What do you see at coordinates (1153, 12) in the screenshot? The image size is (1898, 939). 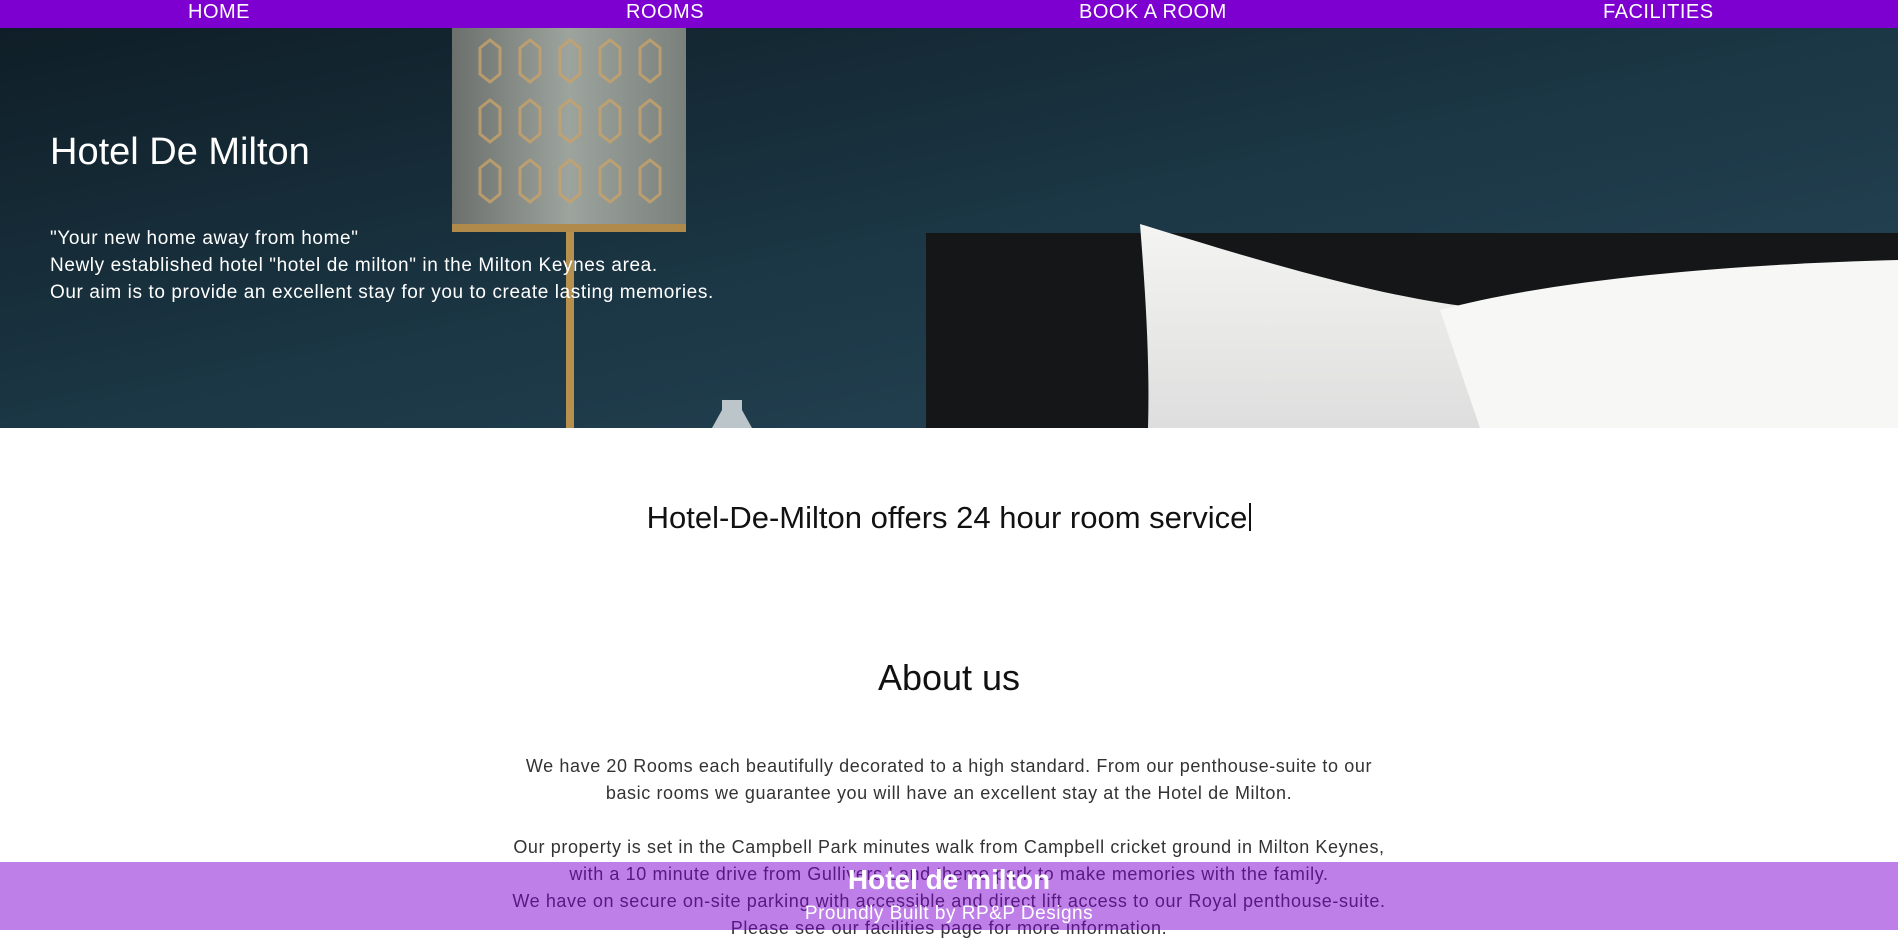 I see `nav-book-a-room-link: BOOK A ROOM` at bounding box center [1153, 12].